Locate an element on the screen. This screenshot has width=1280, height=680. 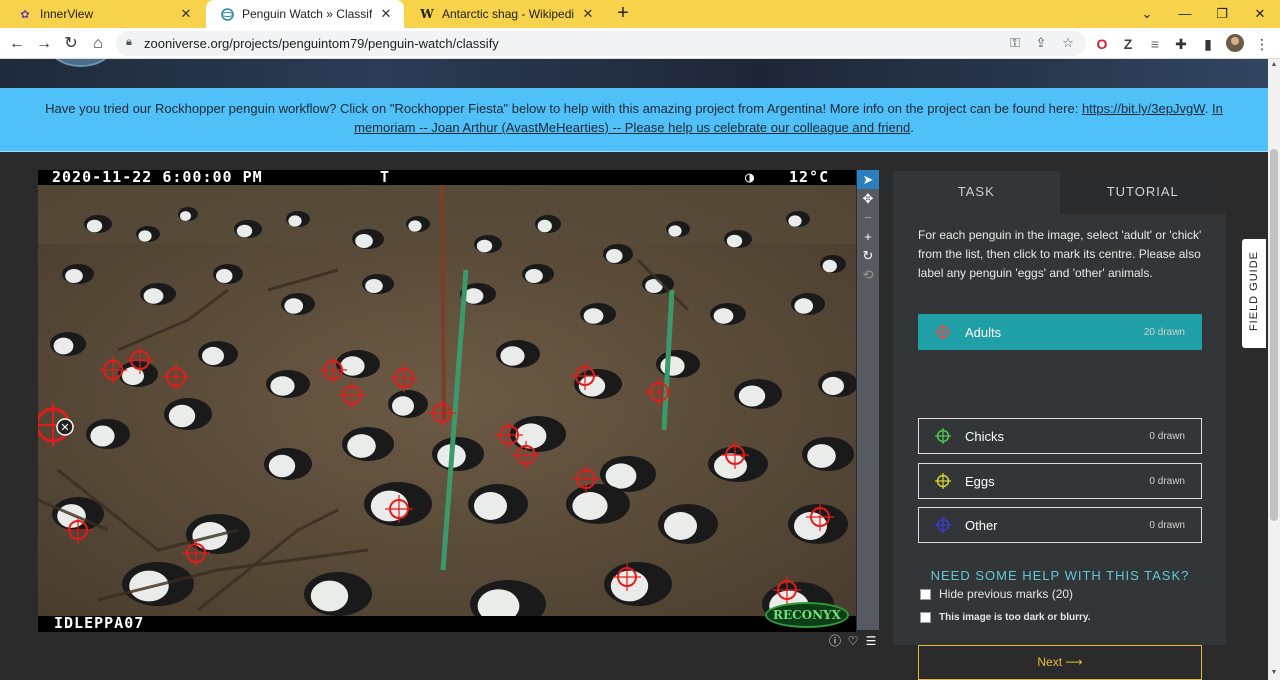
tab-innerview: ✿ InnerView ✕ is located at coordinates (104, 14).